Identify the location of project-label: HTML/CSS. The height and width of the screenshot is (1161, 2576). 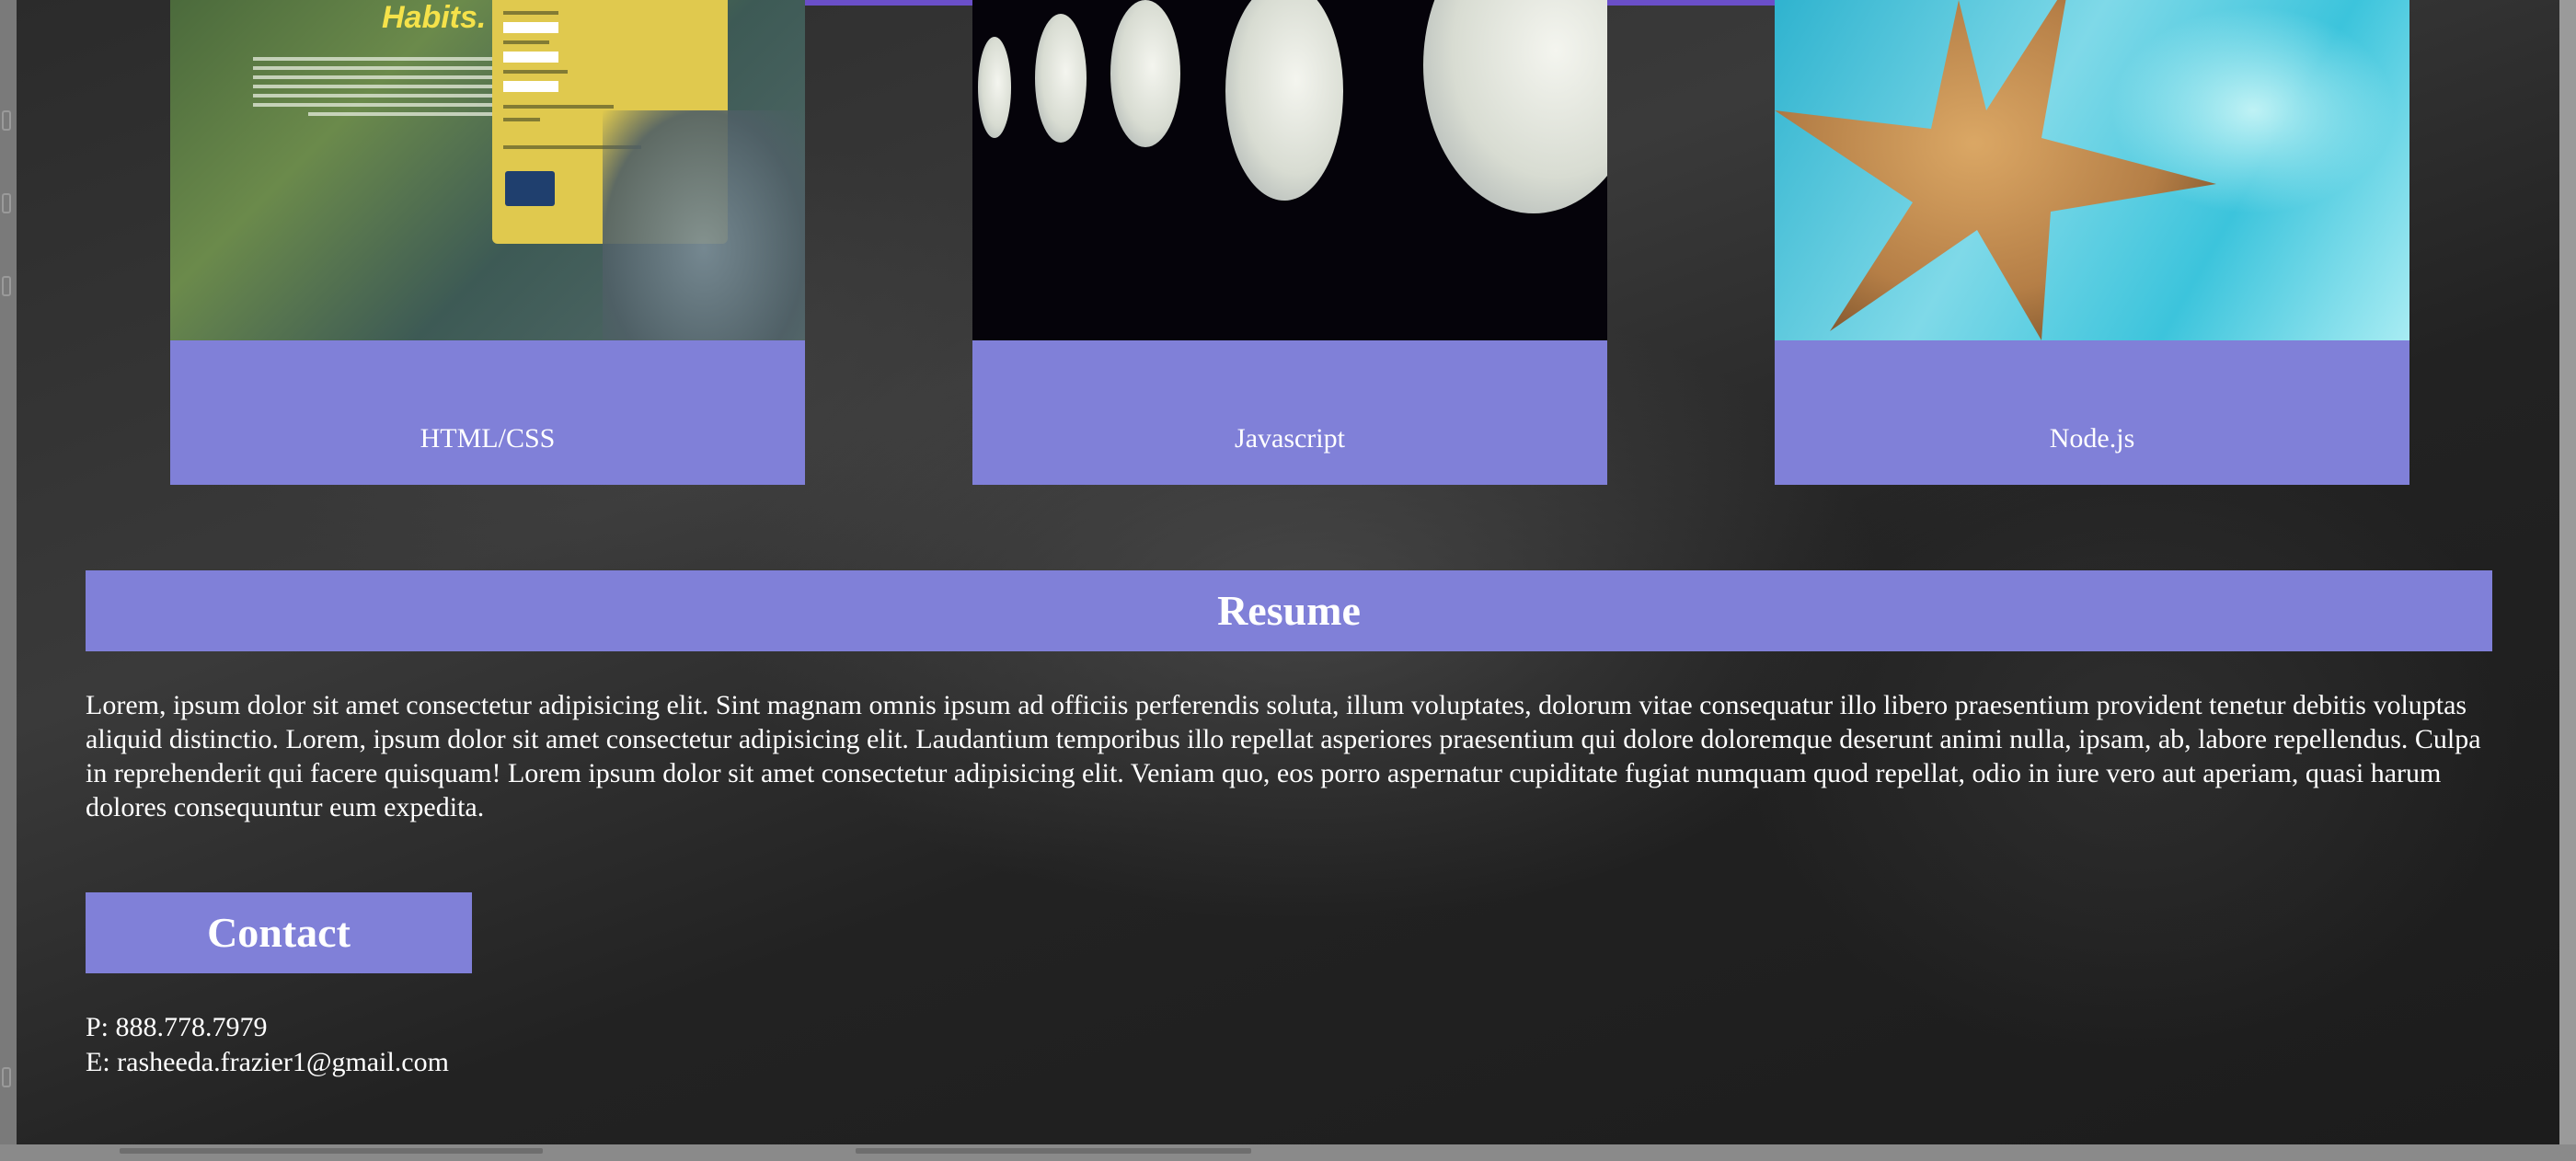
(488, 439).